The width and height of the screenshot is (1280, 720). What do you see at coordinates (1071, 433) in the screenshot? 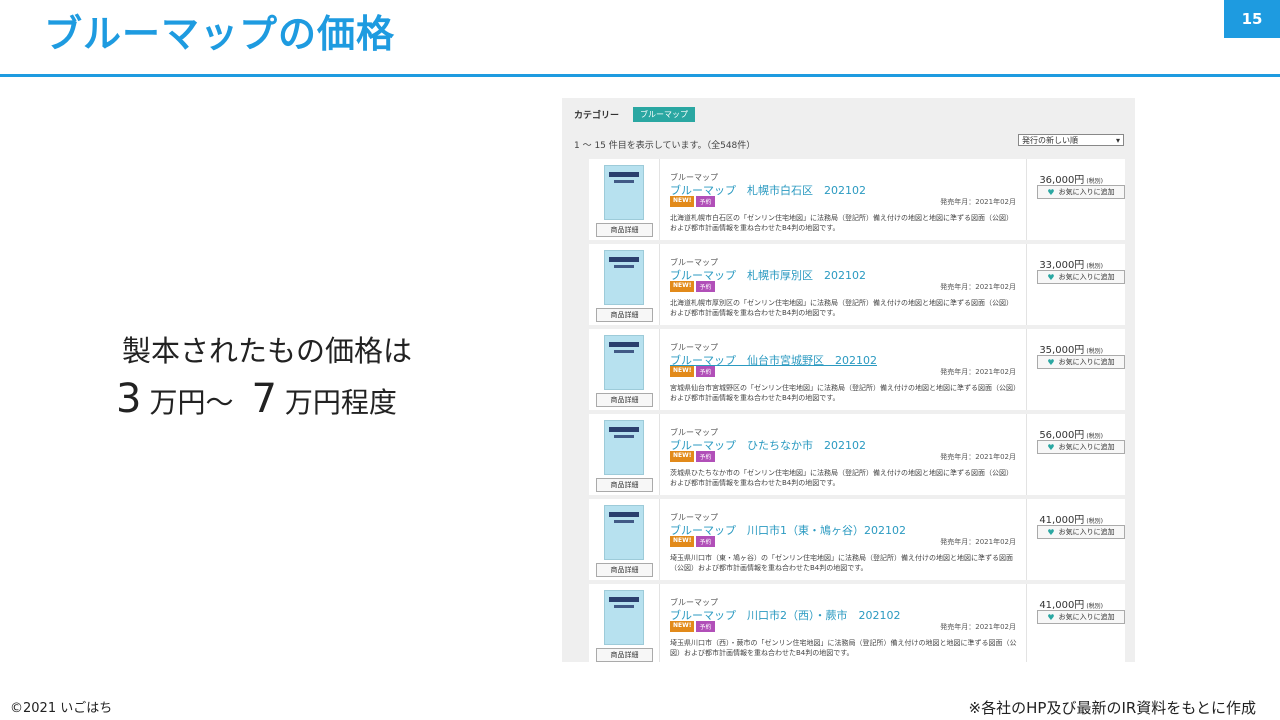
I see `product-price: 56,000円 (税別)` at bounding box center [1071, 433].